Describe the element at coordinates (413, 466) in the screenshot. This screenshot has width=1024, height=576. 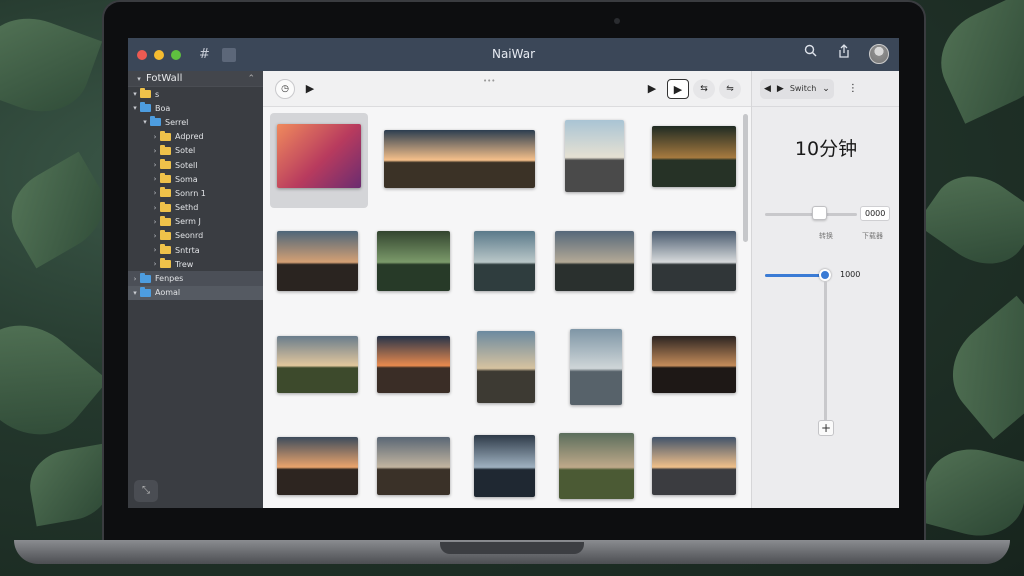
I see `thumbnail-path-mountains` at that location.